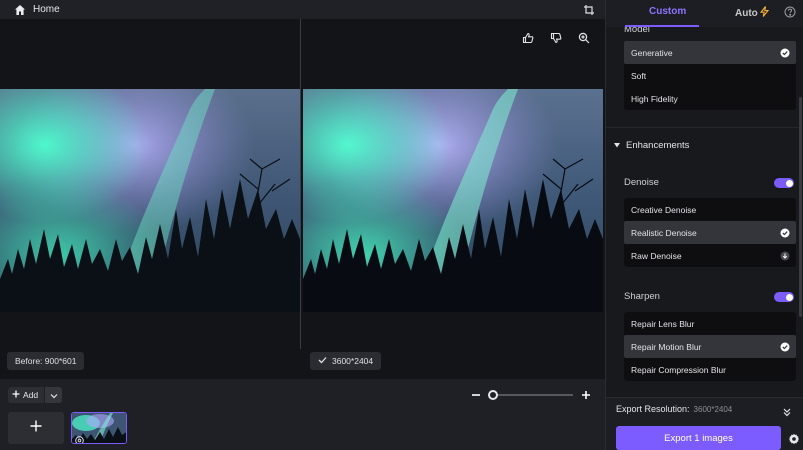  I want to click on home-link: Home, so click(46, 9).